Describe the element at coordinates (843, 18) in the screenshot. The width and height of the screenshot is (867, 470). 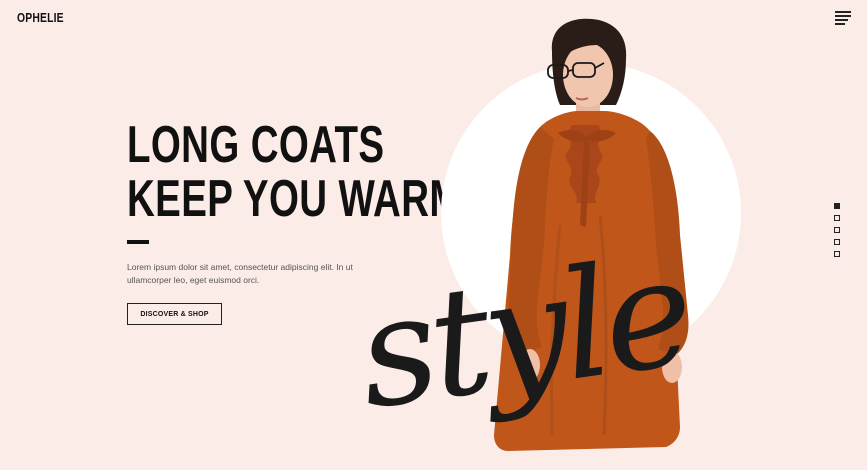
I see `hamburger-menu-icon` at that location.